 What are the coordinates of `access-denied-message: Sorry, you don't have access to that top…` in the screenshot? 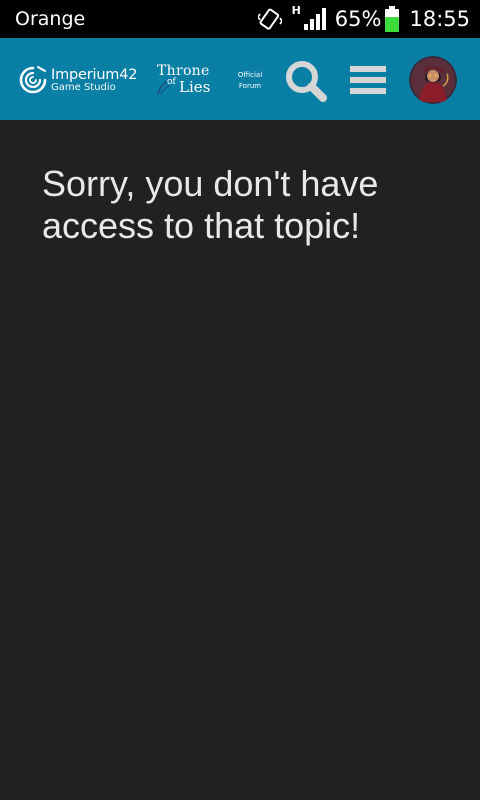 It's located at (210, 204).